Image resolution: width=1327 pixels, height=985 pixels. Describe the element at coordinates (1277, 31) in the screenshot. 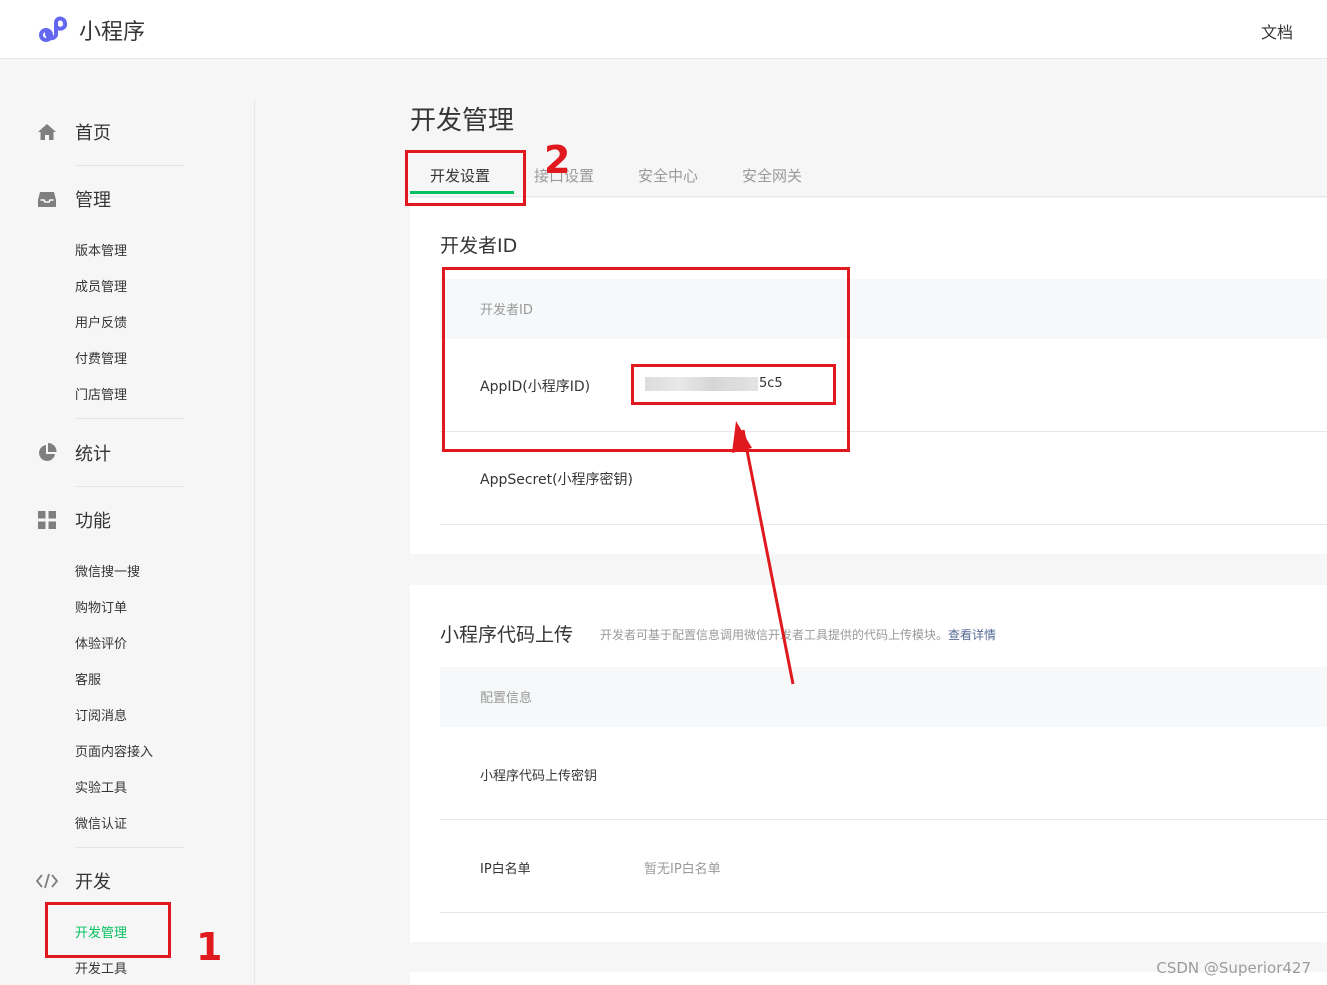

I see `docs-link: 文档` at that location.